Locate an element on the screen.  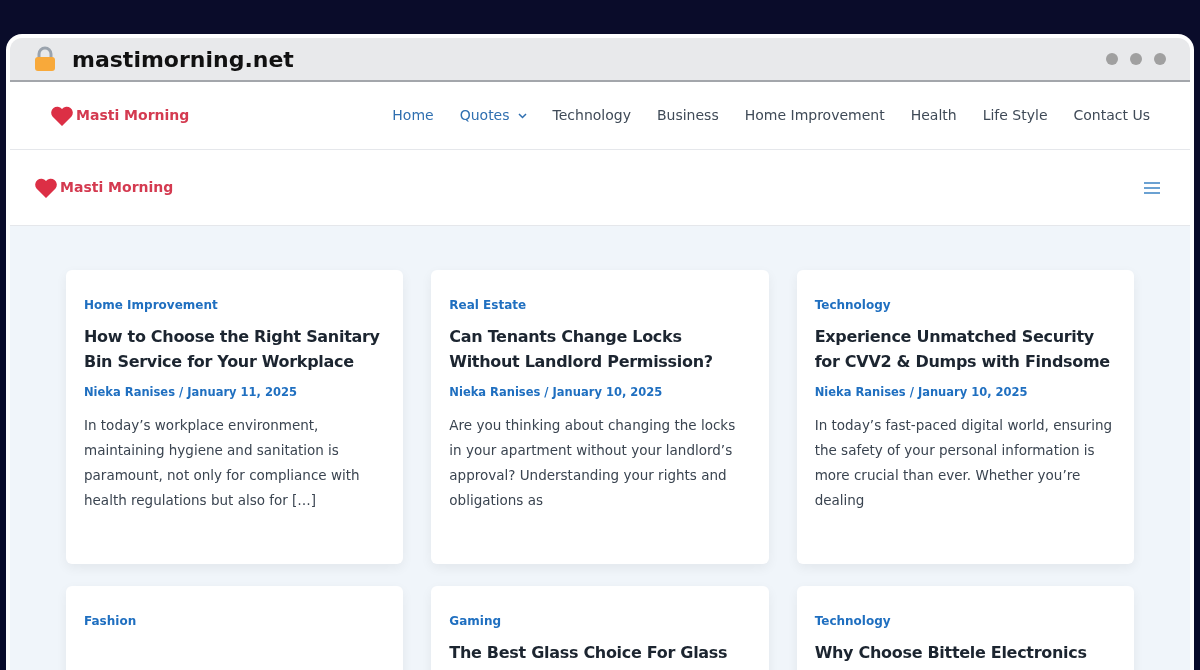
nav-link: Business is located at coordinates (687, 115).